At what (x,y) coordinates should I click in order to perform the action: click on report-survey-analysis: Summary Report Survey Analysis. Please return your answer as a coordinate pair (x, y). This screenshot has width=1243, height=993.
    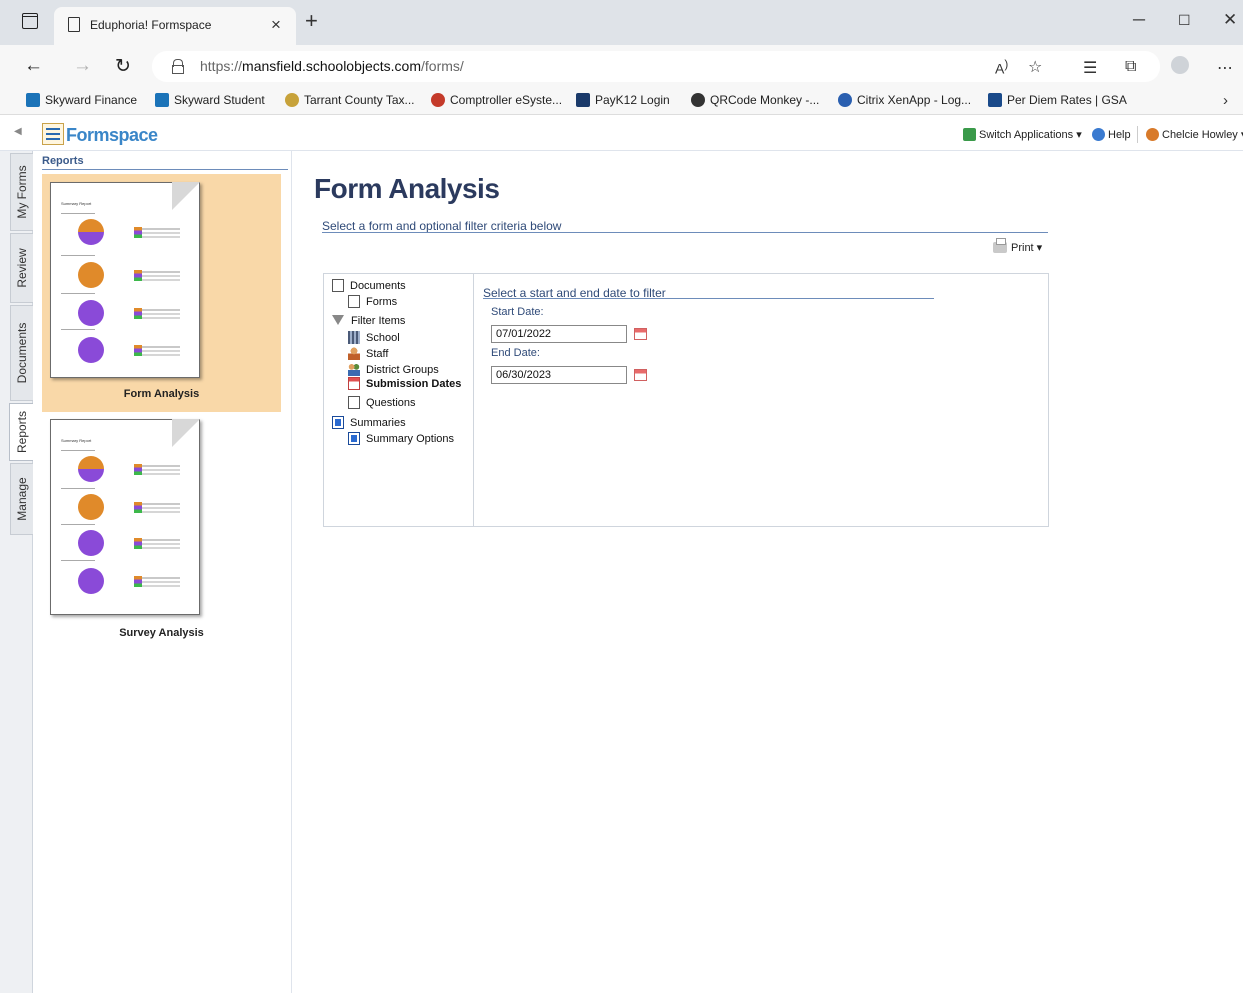
    Looking at the image, I should click on (161, 532).